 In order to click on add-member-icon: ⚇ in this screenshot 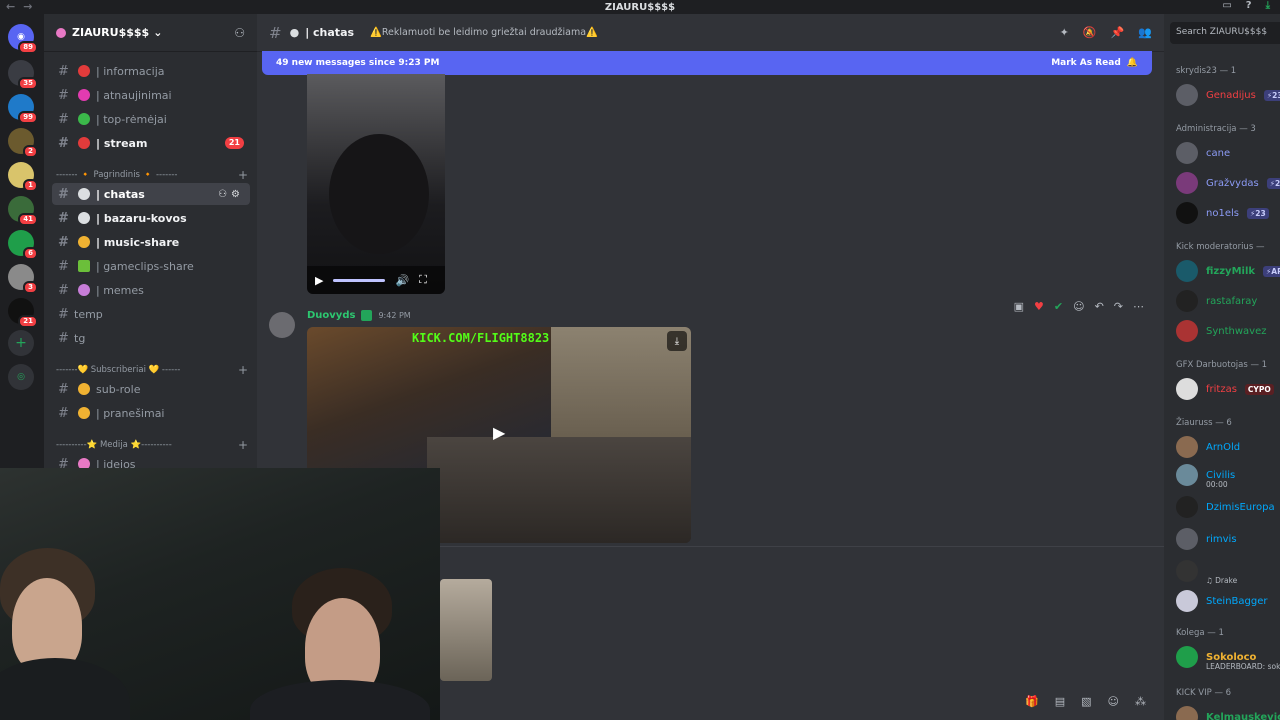, I will do `click(239, 33)`.